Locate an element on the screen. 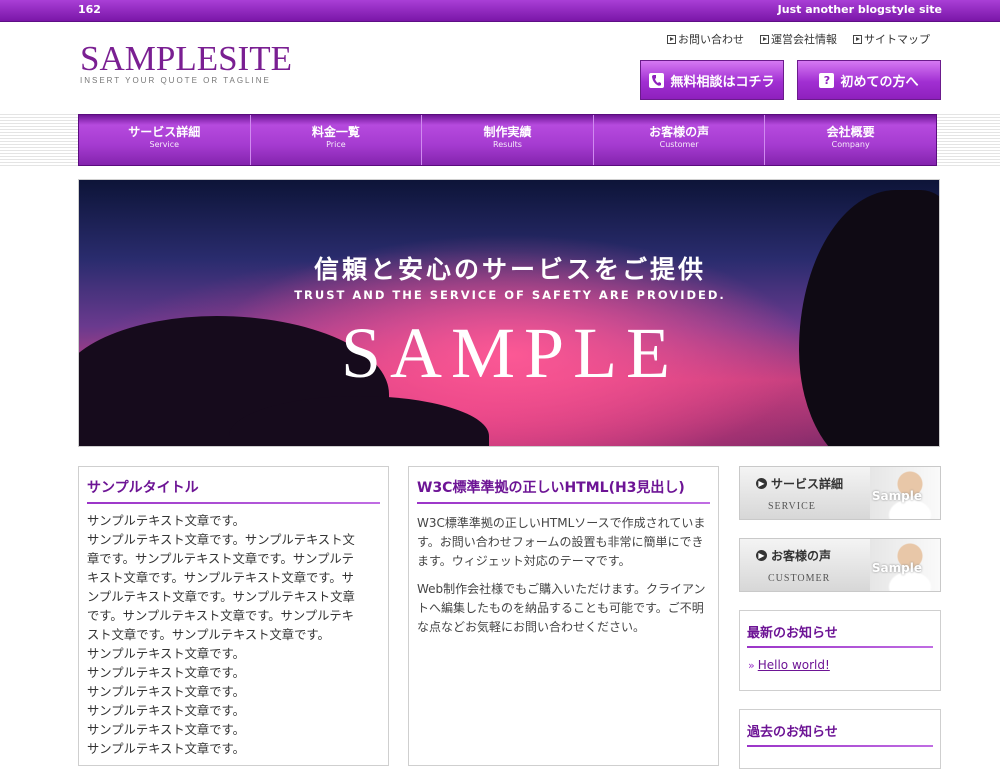 This screenshot has height=769, width=1000. header-link-contact: お問い合わせ is located at coordinates (705, 39).